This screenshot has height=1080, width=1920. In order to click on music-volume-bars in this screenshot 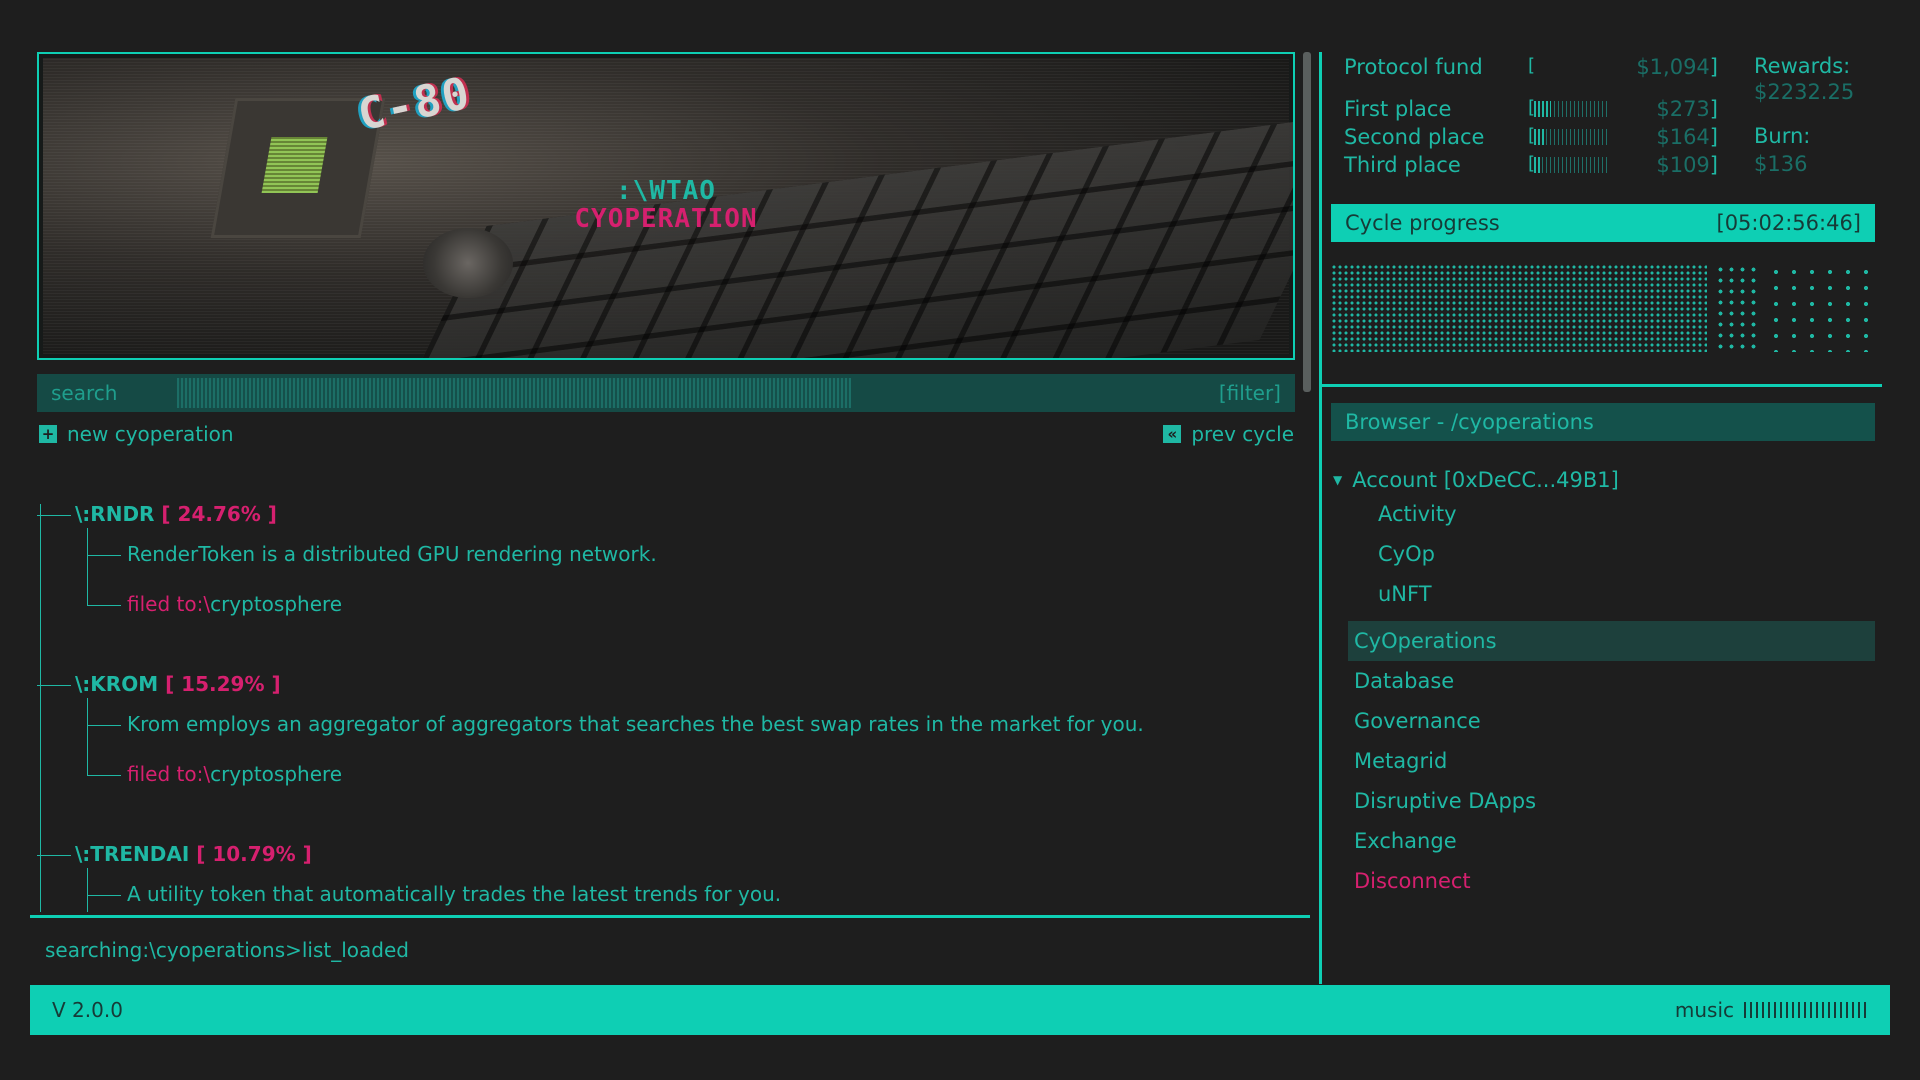, I will do `click(1806, 1010)`.